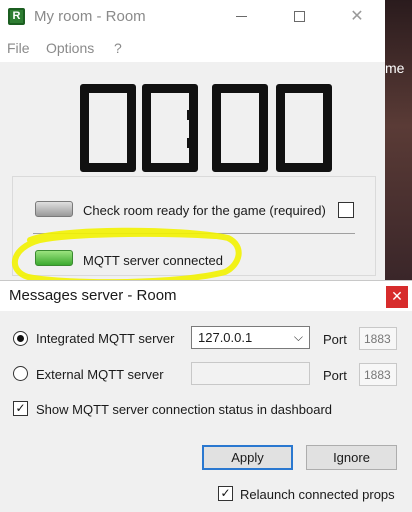 This screenshot has width=412, height=512. I want to click on dialog-close-button: ✕, so click(397, 297).